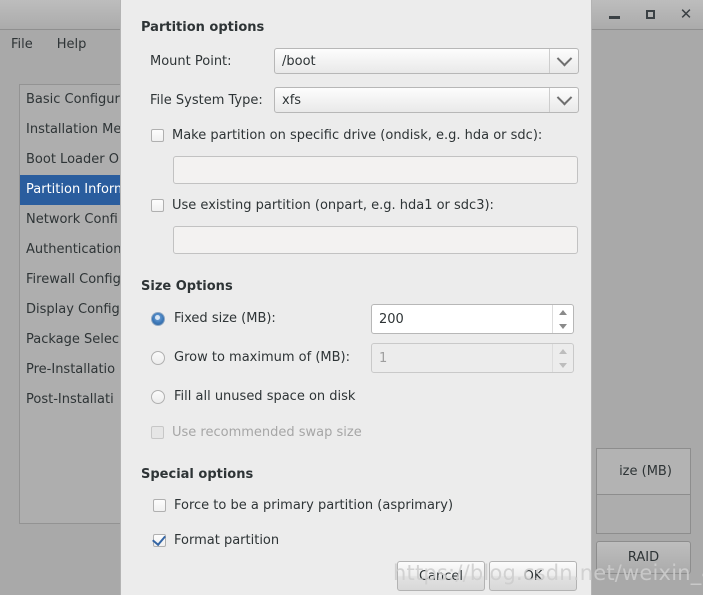  Describe the element at coordinates (375, 170) in the screenshot. I see `ondisk-input` at that location.